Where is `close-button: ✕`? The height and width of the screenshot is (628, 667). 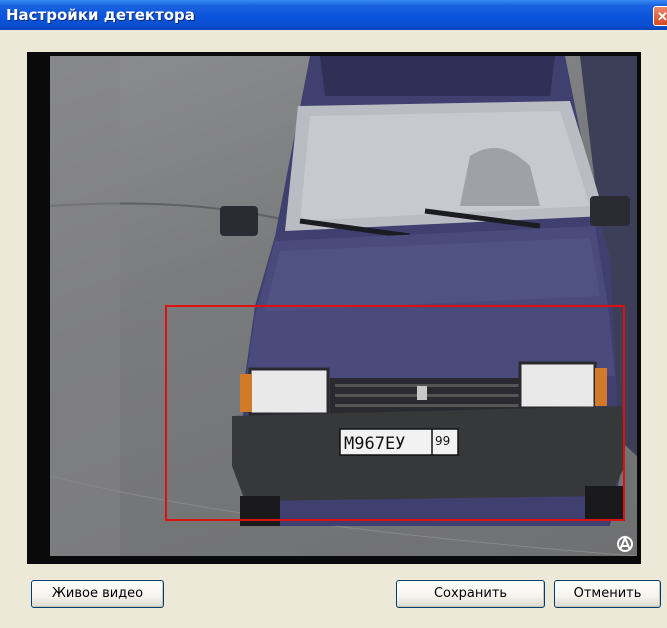
close-button: ✕ is located at coordinates (660, 16).